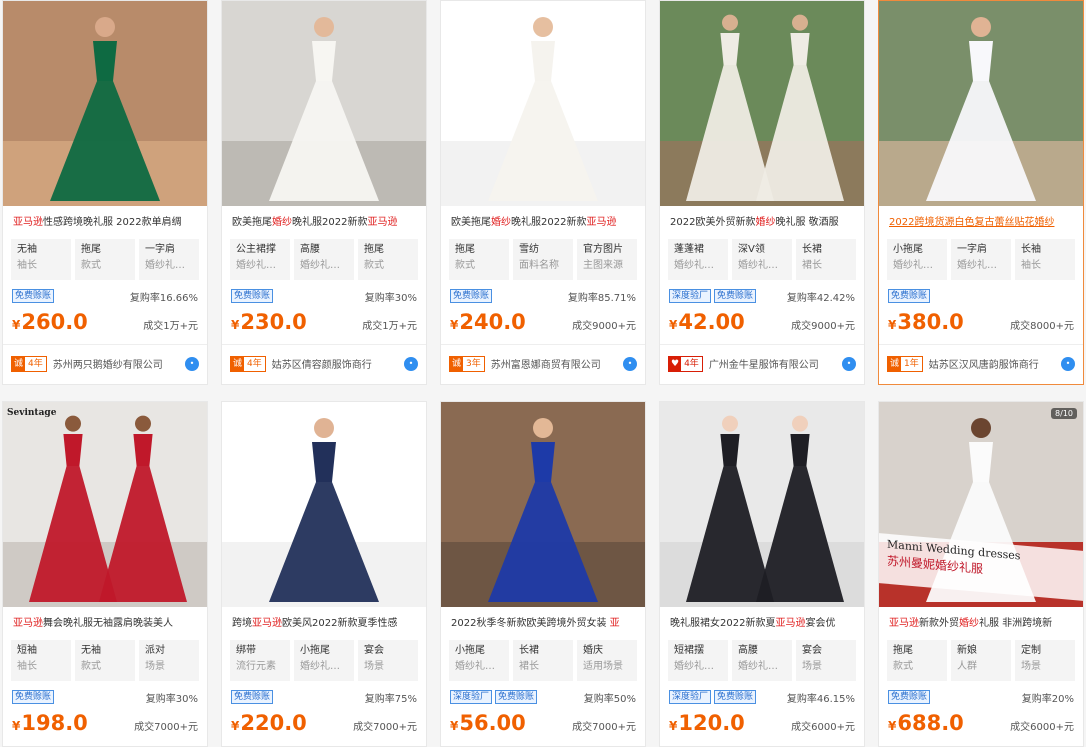 Image resolution: width=1086 pixels, height=747 pixels. Describe the element at coordinates (105, 324) in the screenshot. I see `price-row: ¥260.0 成交1万+元` at that location.